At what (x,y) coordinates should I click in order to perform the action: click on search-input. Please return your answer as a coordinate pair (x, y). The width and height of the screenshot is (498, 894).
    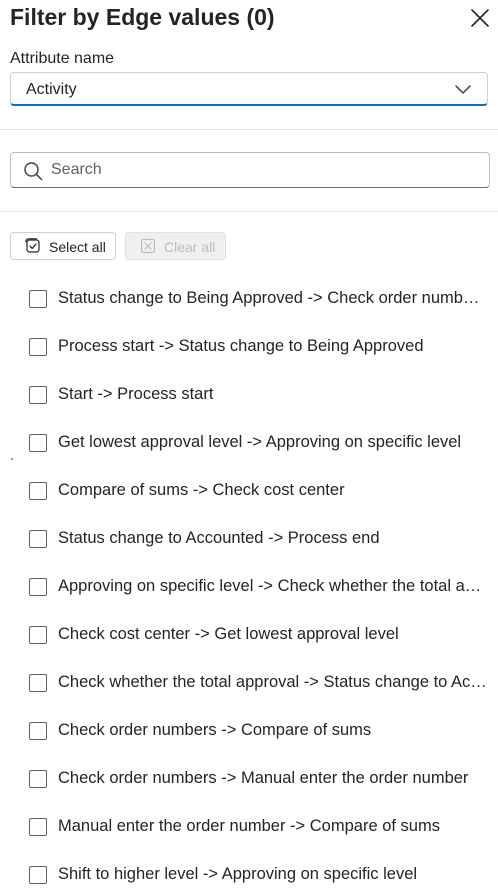
    Looking at the image, I should click on (261, 170).